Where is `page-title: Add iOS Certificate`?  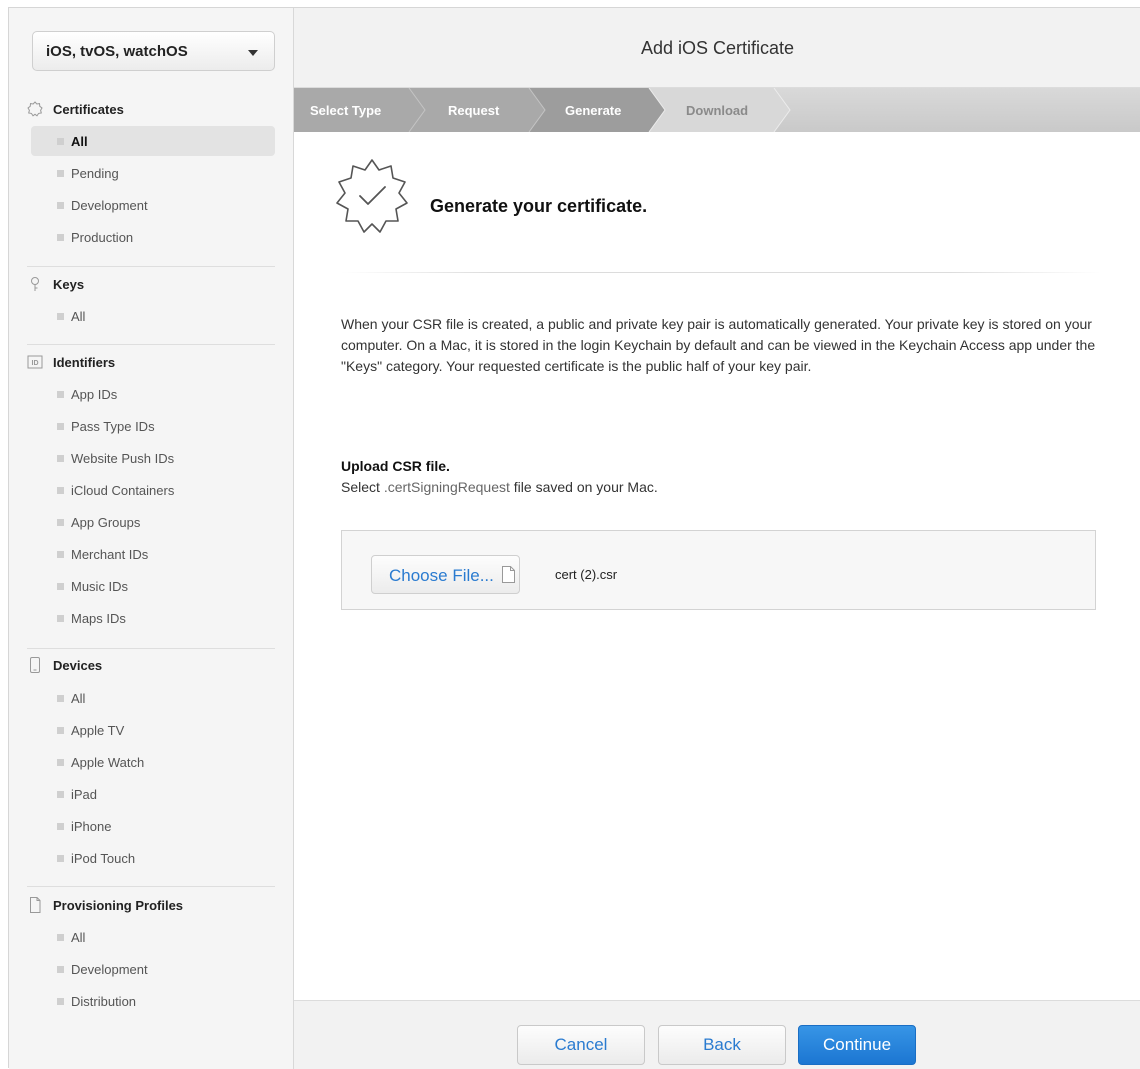 page-title: Add iOS Certificate is located at coordinates (717, 48).